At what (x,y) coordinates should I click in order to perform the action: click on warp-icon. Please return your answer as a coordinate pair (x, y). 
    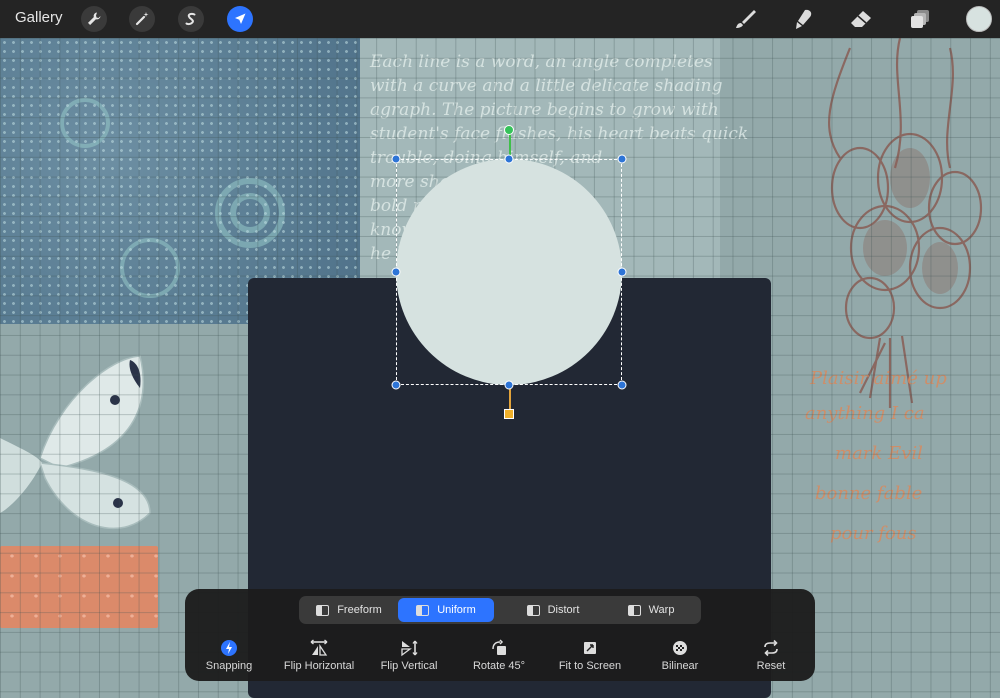
    Looking at the image, I should click on (634, 610).